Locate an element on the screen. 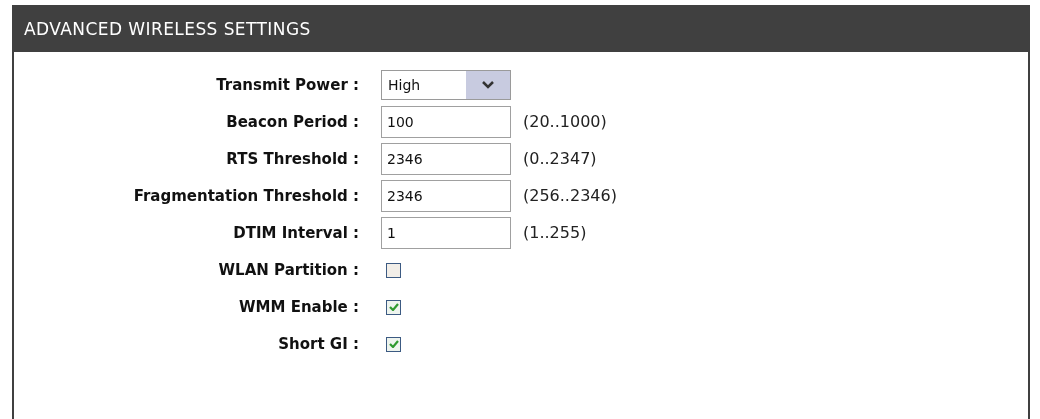  range-hint: (0..2347) is located at coordinates (560, 159).